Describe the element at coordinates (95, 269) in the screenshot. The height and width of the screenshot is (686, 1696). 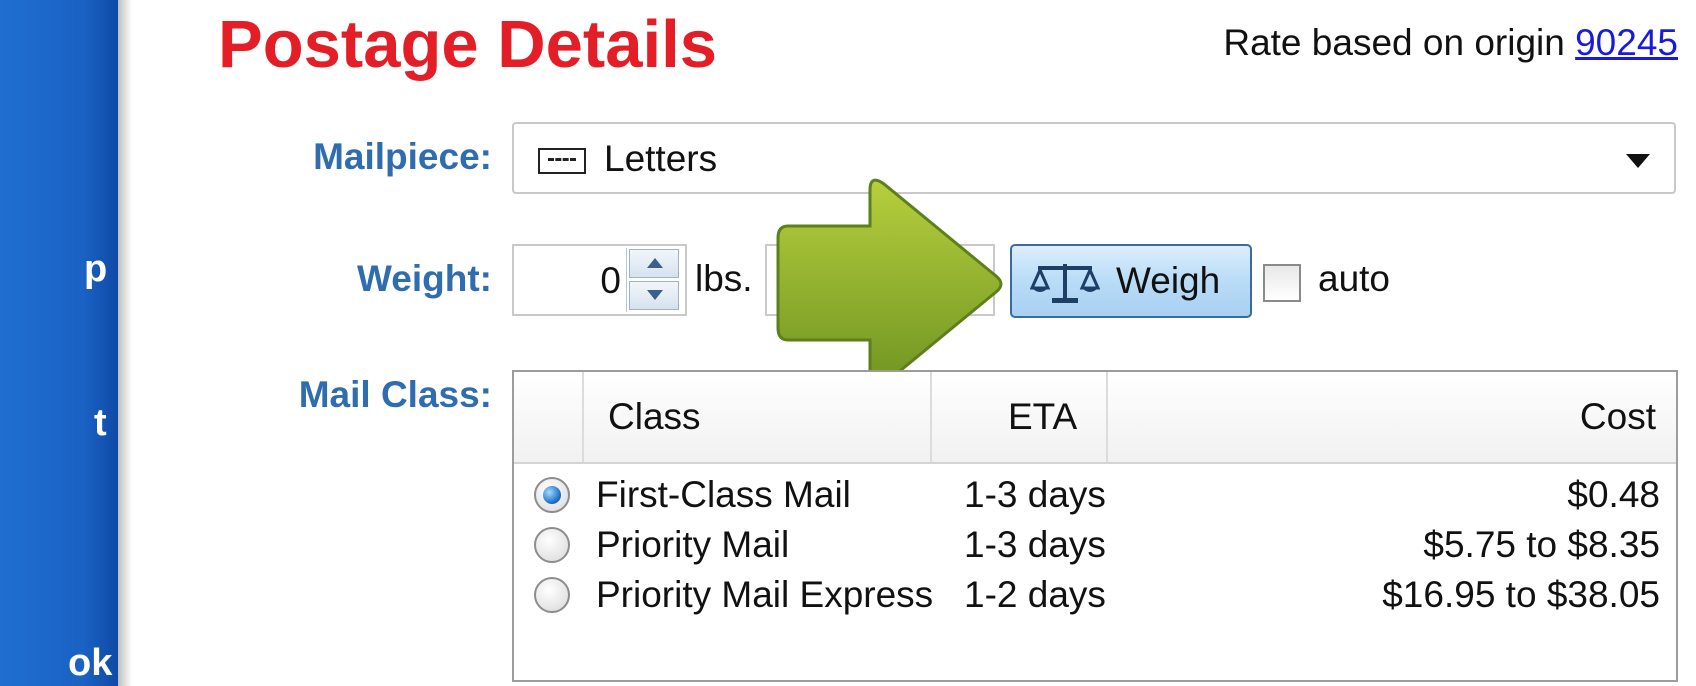
I see `sidebar-item-fragment-1: p` at that location.